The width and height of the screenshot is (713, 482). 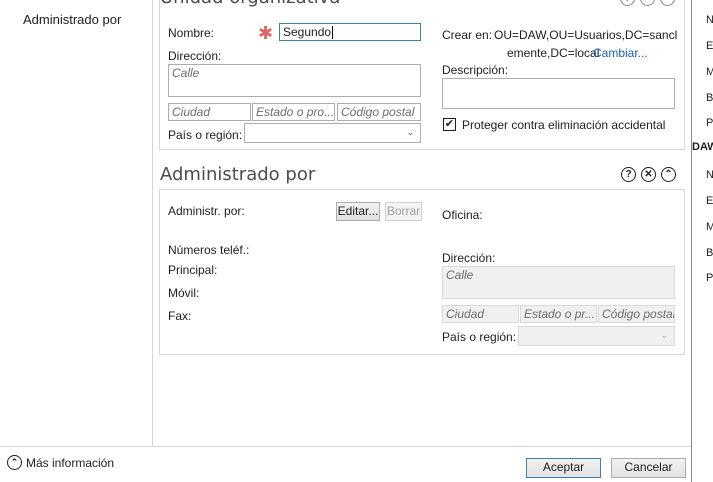 I want to click on create-in-path-line2: emente,DC=local, so click(x=553, y=53).